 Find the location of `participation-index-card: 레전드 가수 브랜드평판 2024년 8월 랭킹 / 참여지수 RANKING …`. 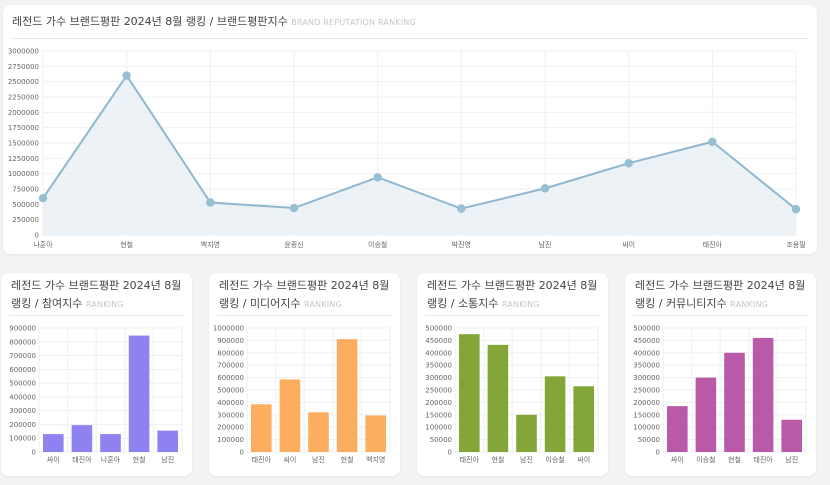

participation-index-card: 레전드 가수 브랜드평판 2024년 8월 랭킹 / 참여지수 RANKING … is located at coordinates (96, 374).